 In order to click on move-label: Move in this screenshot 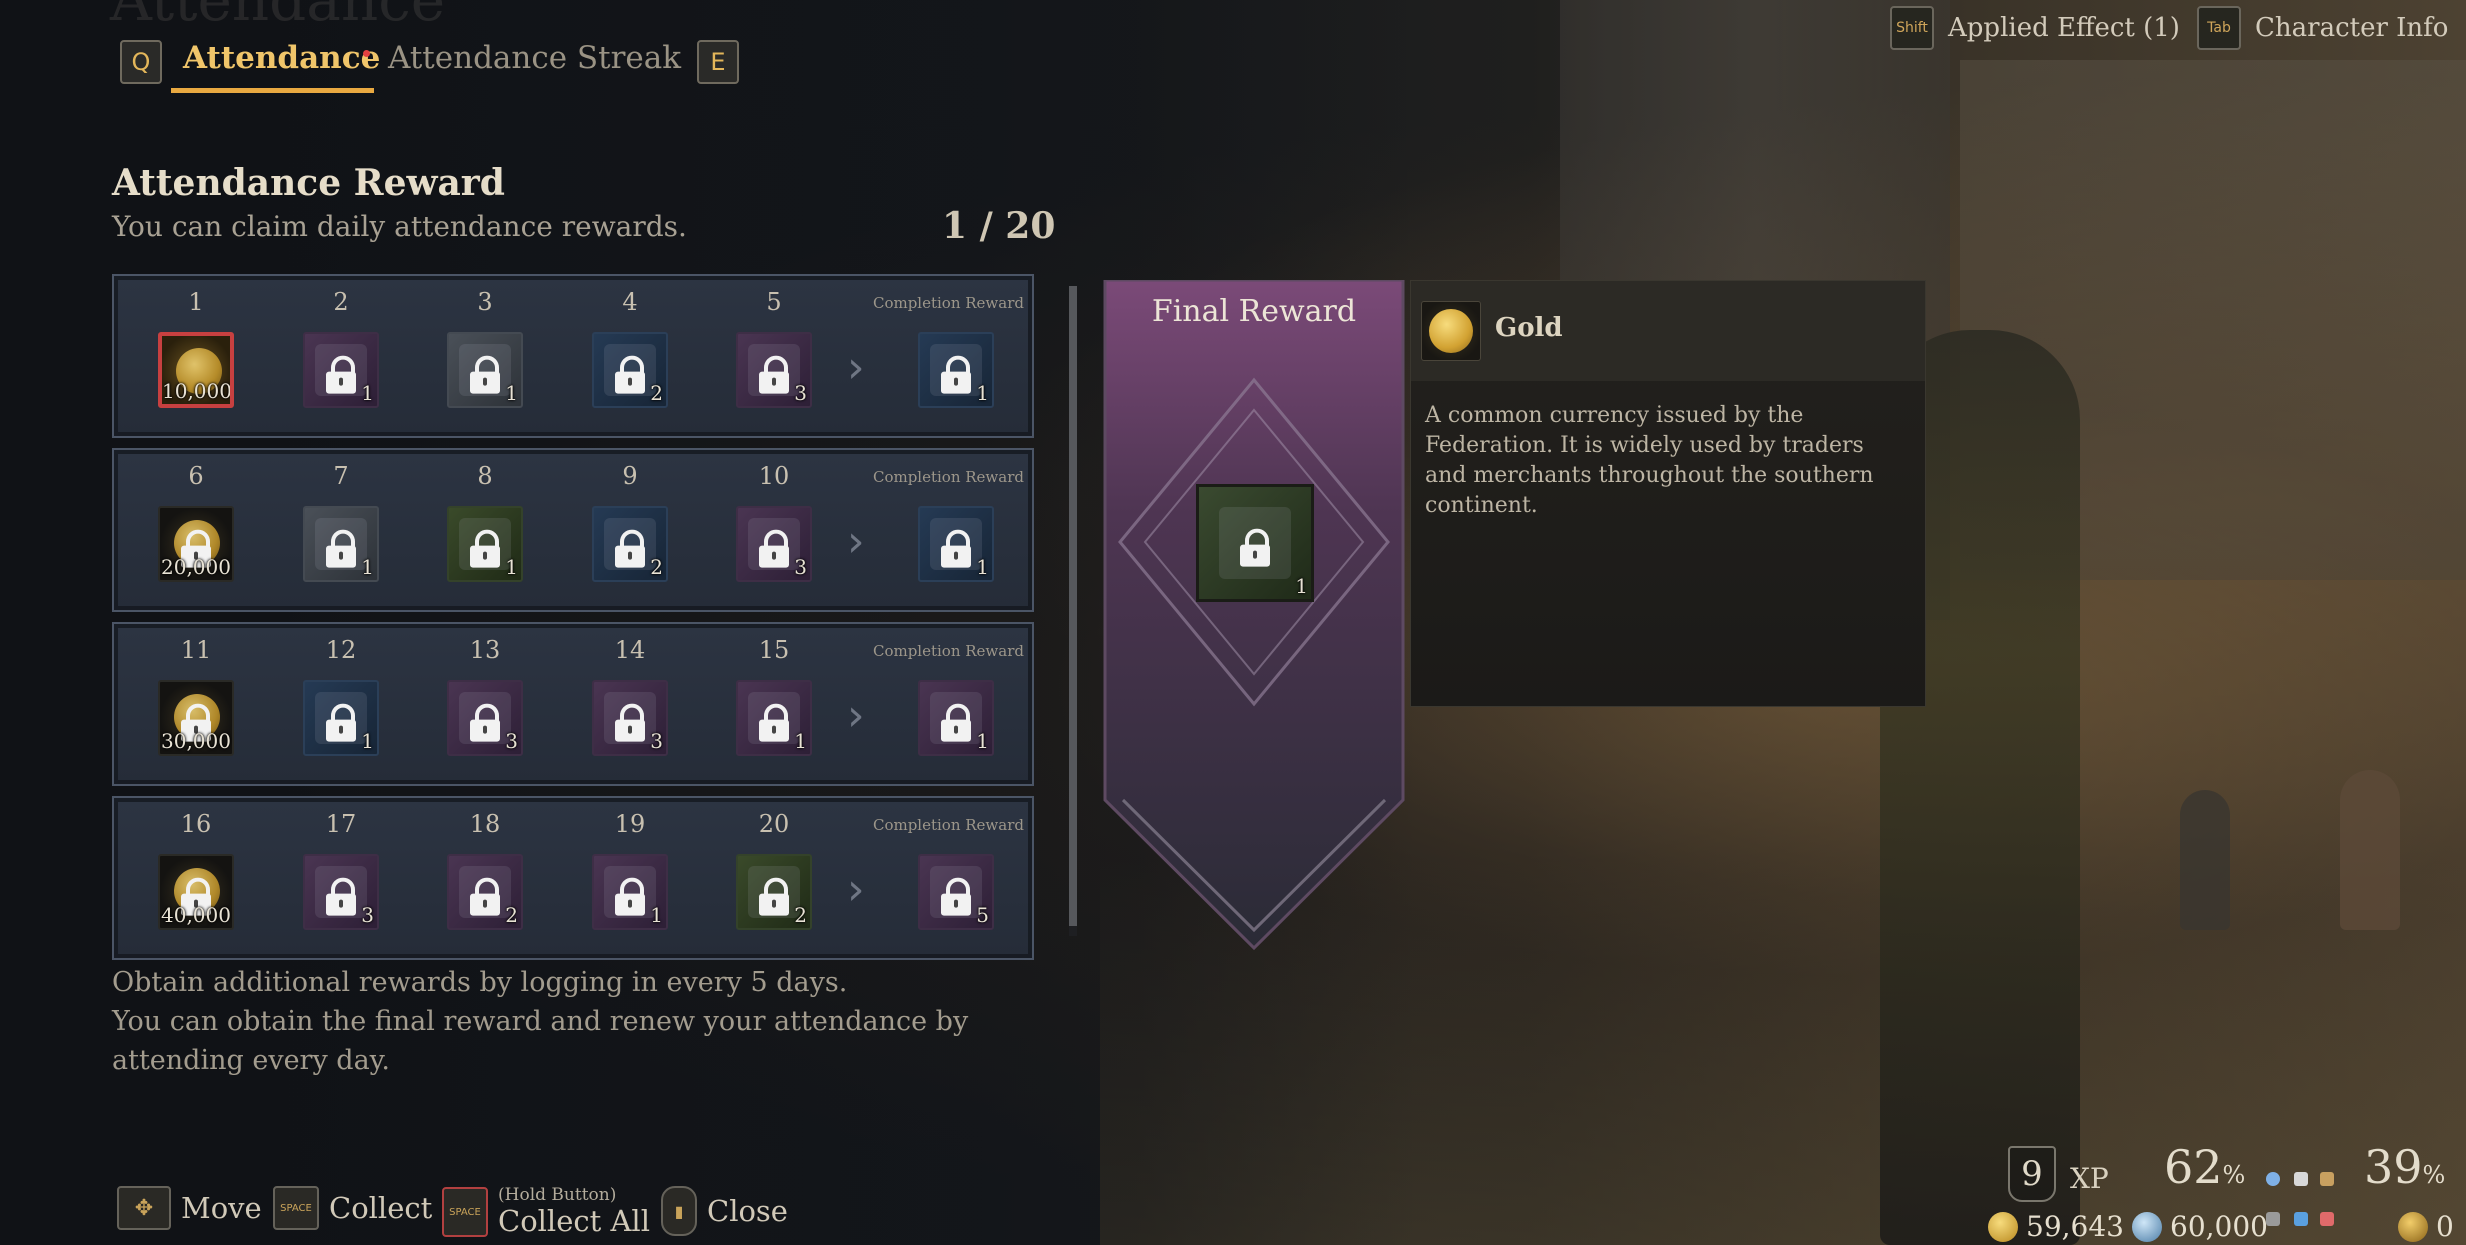, I will do `click(221, 1208)`.